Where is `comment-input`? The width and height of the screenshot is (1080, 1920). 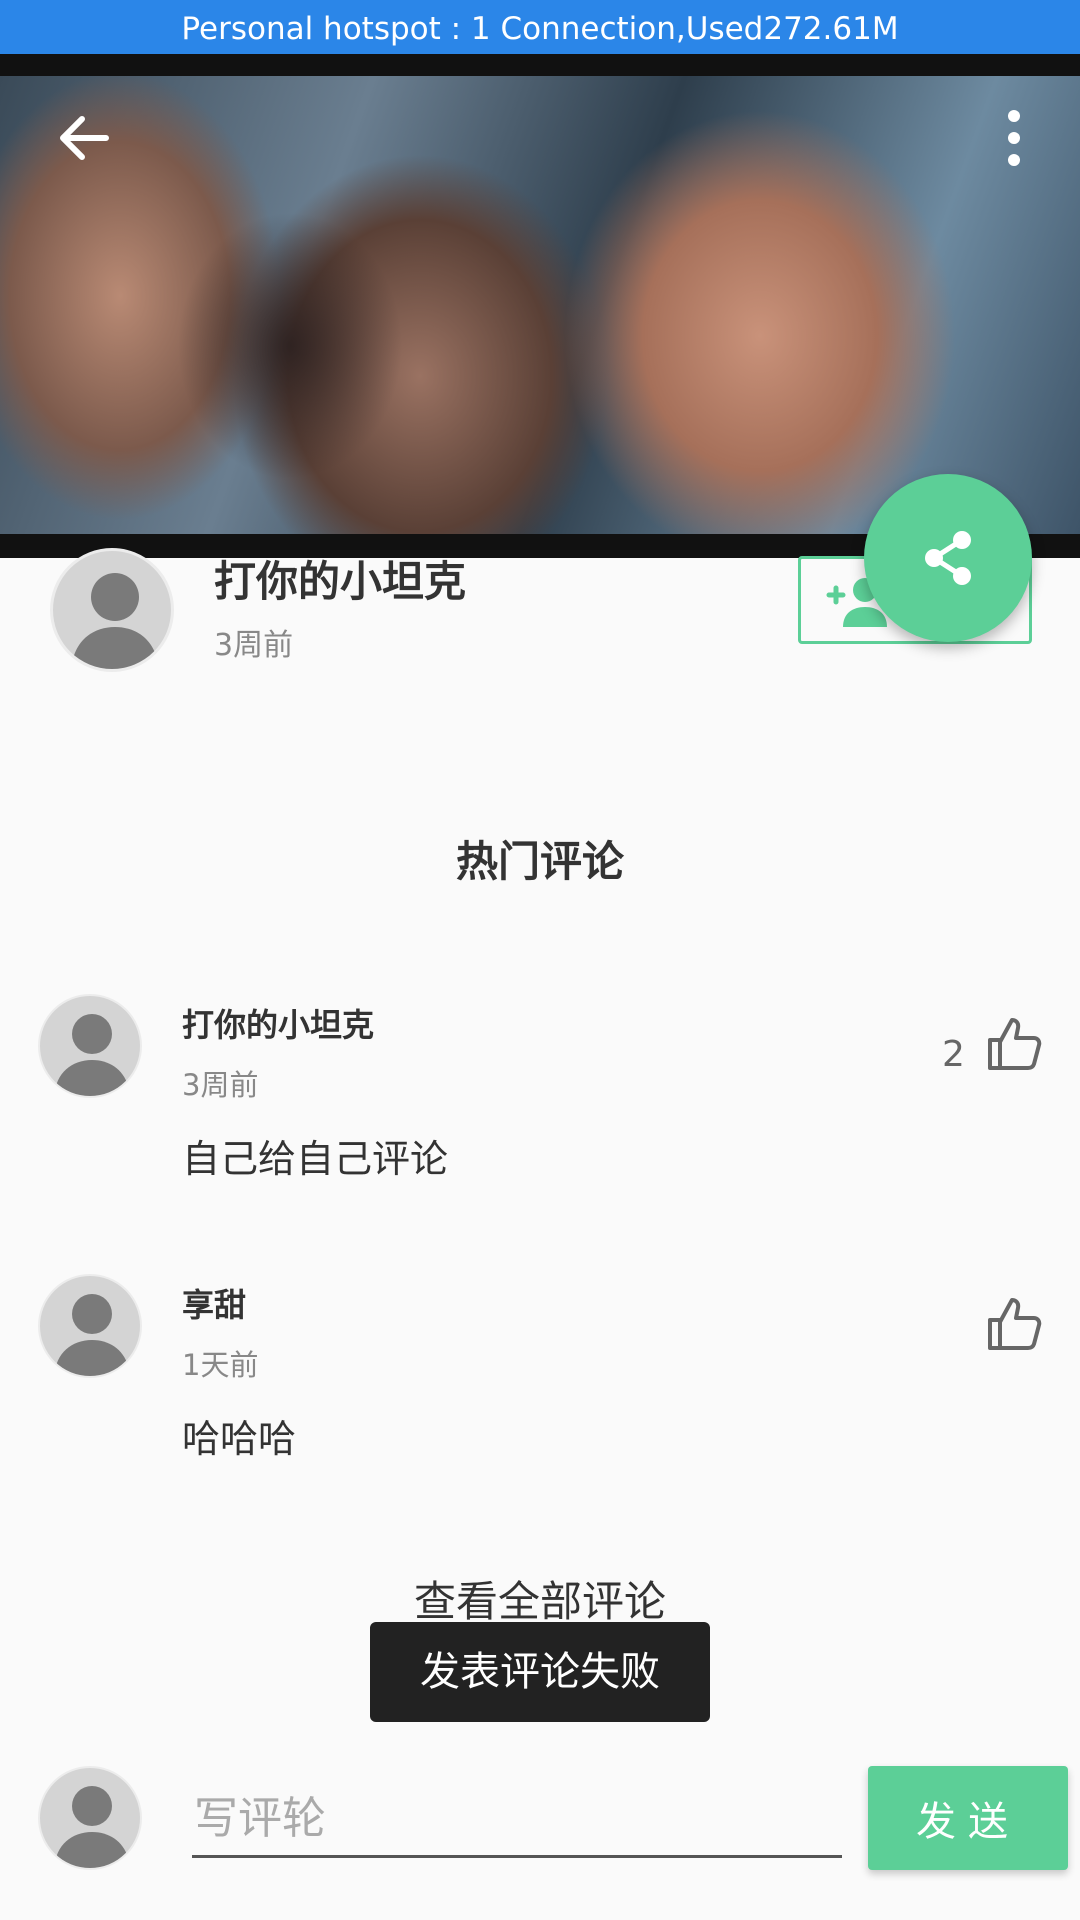 comment-input is located at coordinates (517, 1820).